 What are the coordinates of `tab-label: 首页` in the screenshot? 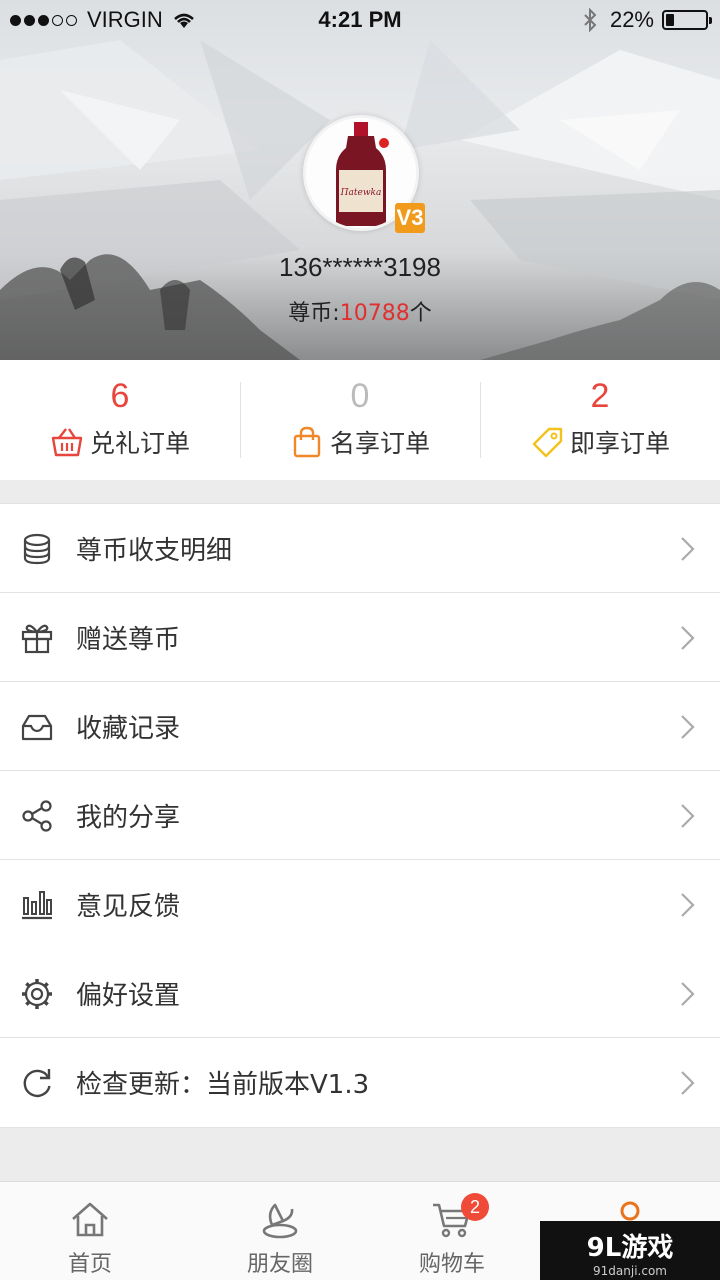 It's located at (89, 1264).